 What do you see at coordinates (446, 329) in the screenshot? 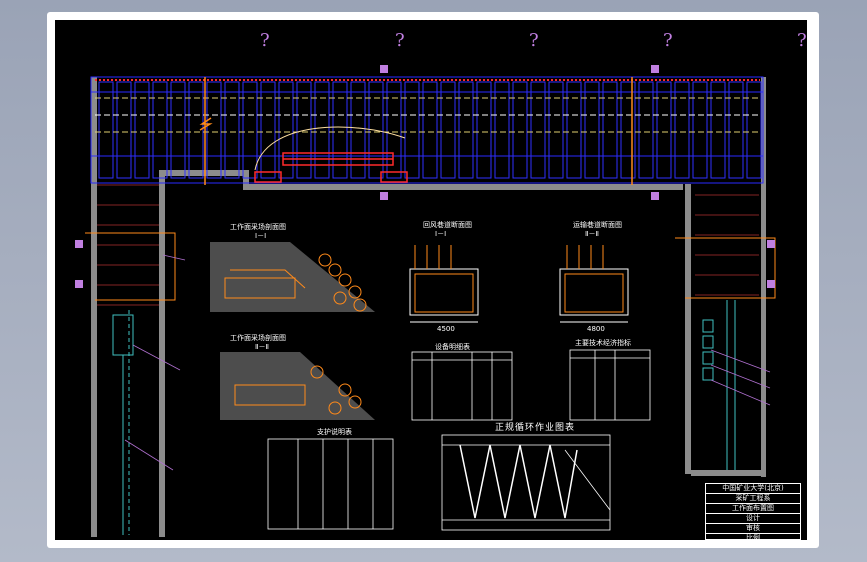
I see `width-left-label: 4500` at bounding box center [446, 329].